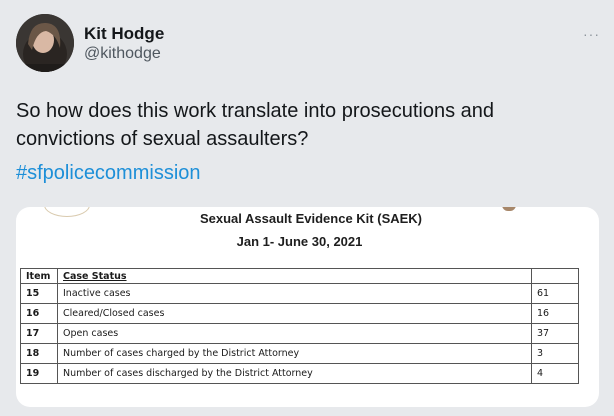 Image resolution: width=614 pixels, height=416 pixels. What do you see at coordinates (311, 218) in the screenshot?
I see `document-title: Sexual Assault Evidence Kit (SAEK)` at bounding box center [311, 218].